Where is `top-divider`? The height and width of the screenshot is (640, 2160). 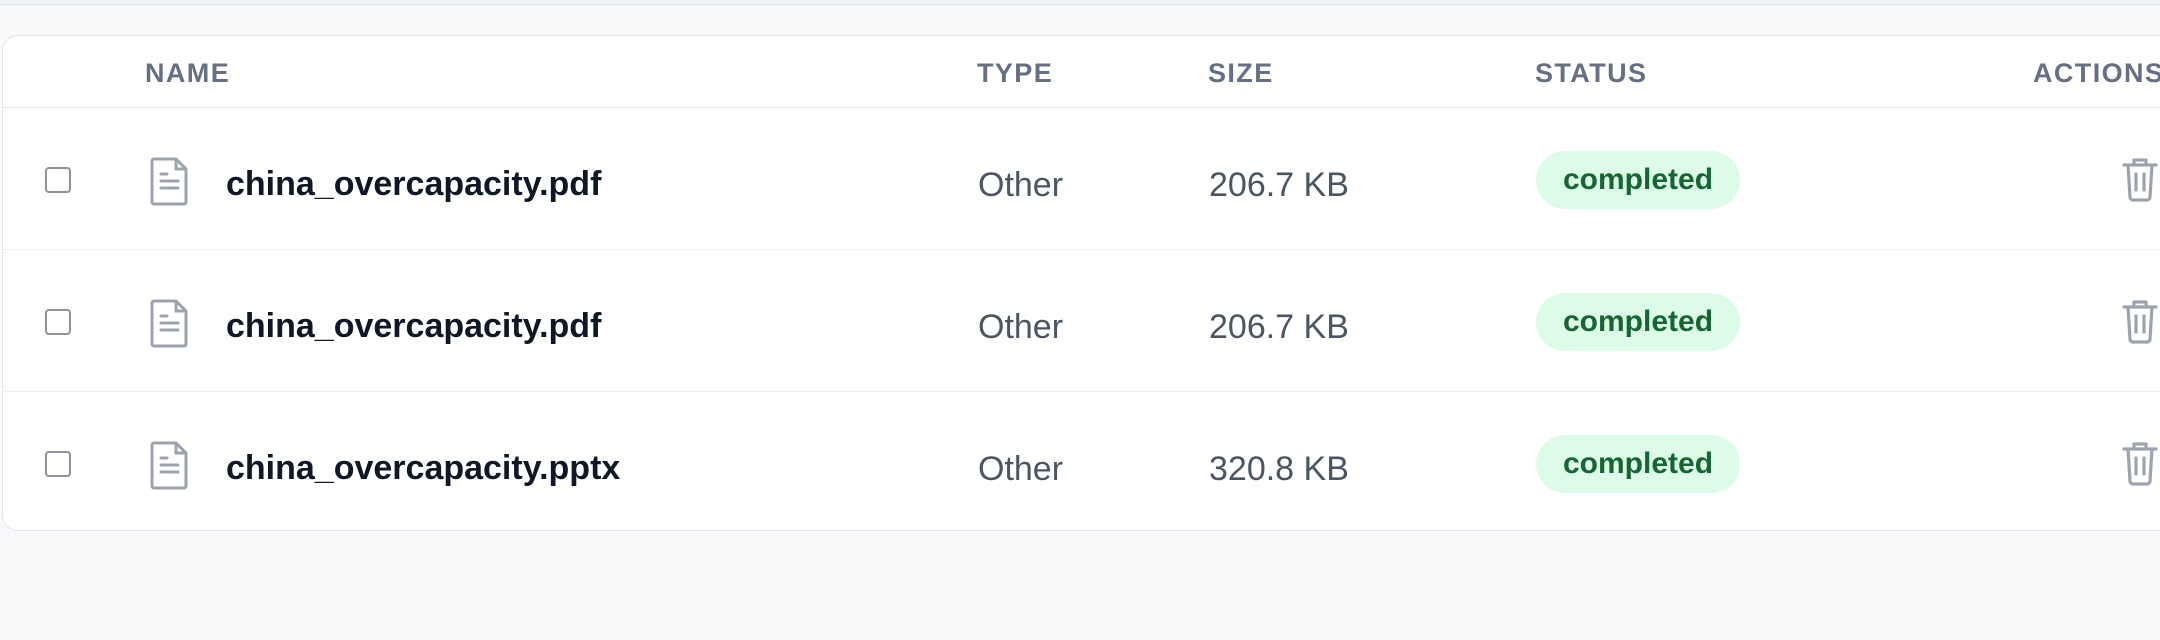 top-divider is located at coordinates (1080, 2).